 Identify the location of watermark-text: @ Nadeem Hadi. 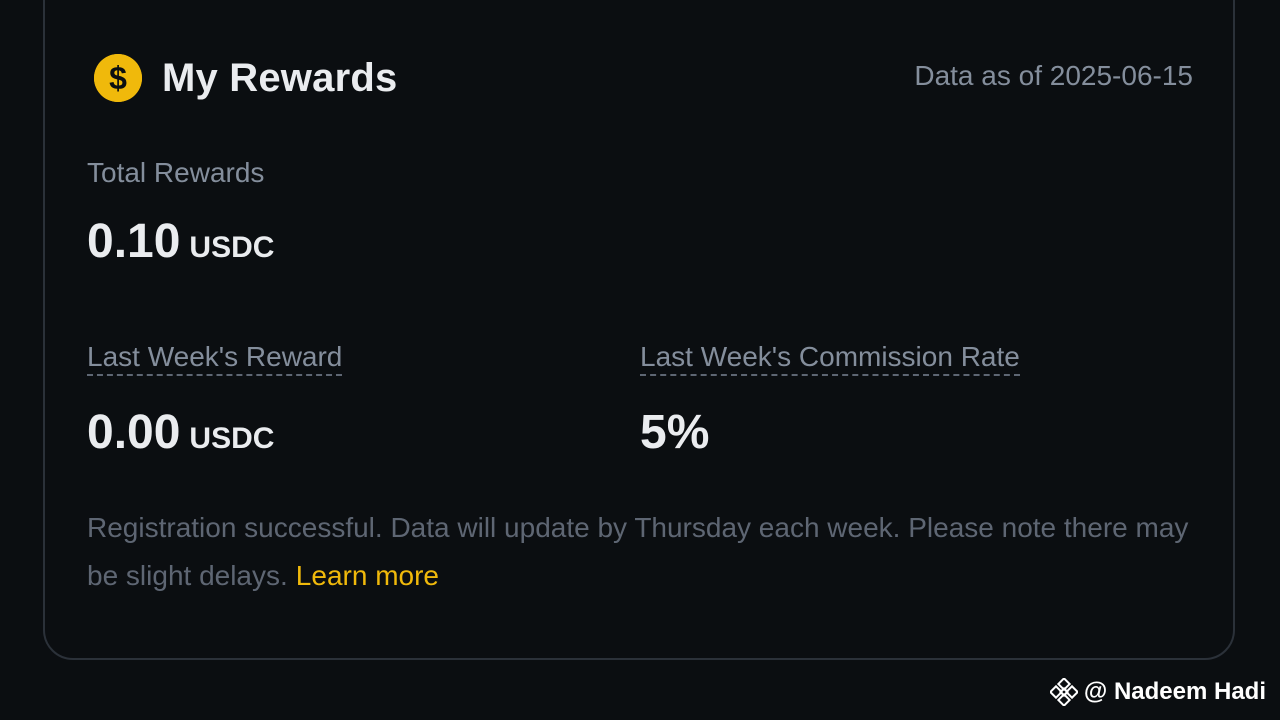
(1174, 691).